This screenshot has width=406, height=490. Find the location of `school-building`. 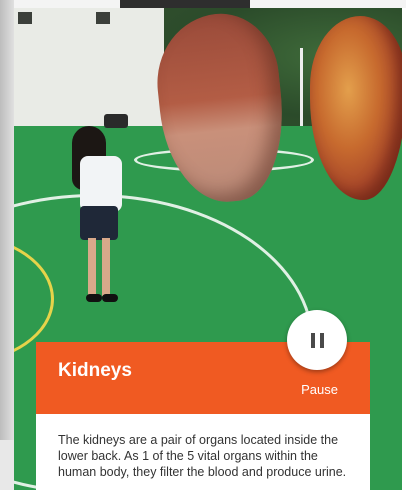

school-building is located at coordinates (94, 72).